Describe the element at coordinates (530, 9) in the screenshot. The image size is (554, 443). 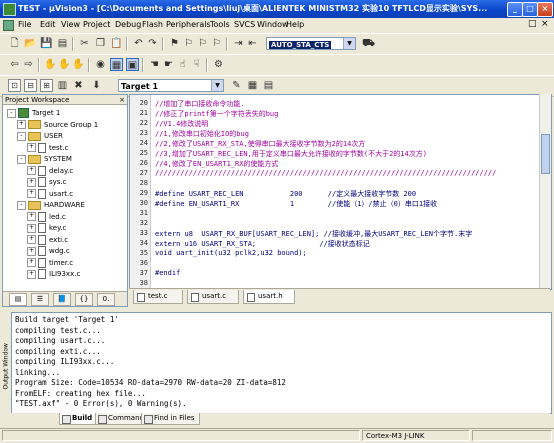
I see `maximize-button: □` at that location.